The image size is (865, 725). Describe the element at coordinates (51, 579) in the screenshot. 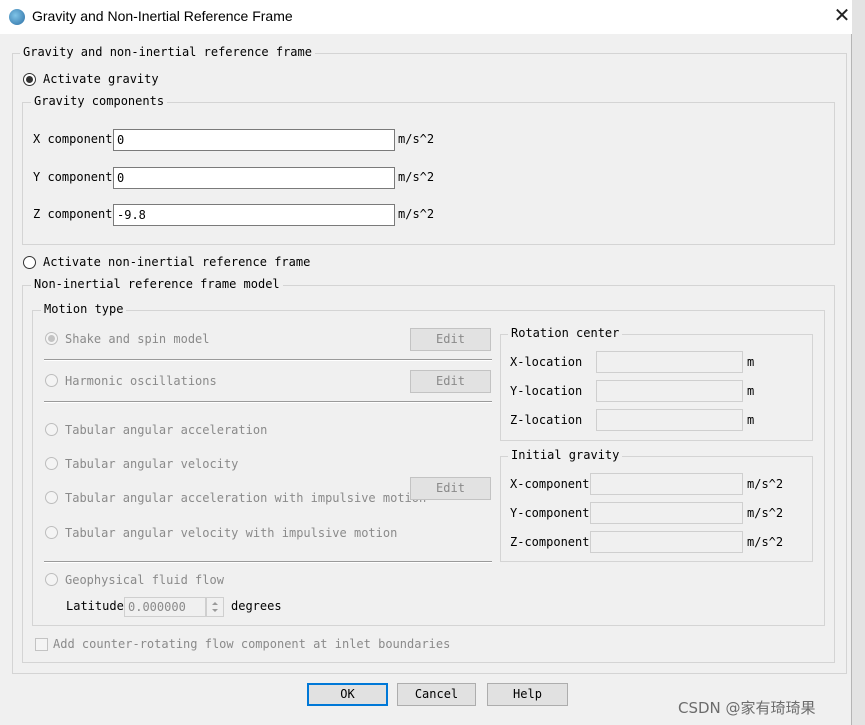

I see `geophysical-radio` at that location.